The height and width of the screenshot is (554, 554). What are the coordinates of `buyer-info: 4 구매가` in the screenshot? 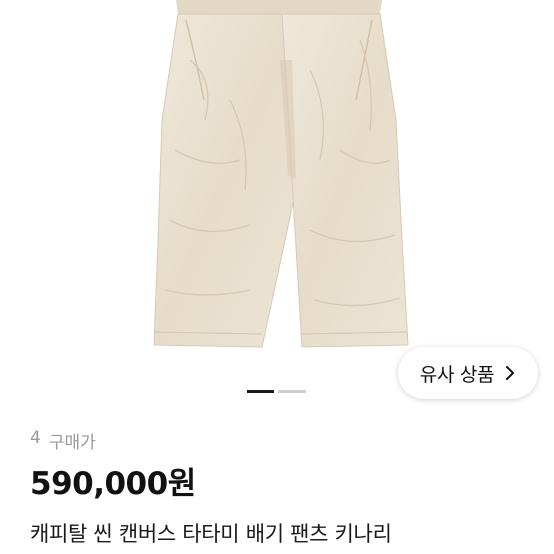 It's located at (63, 440).